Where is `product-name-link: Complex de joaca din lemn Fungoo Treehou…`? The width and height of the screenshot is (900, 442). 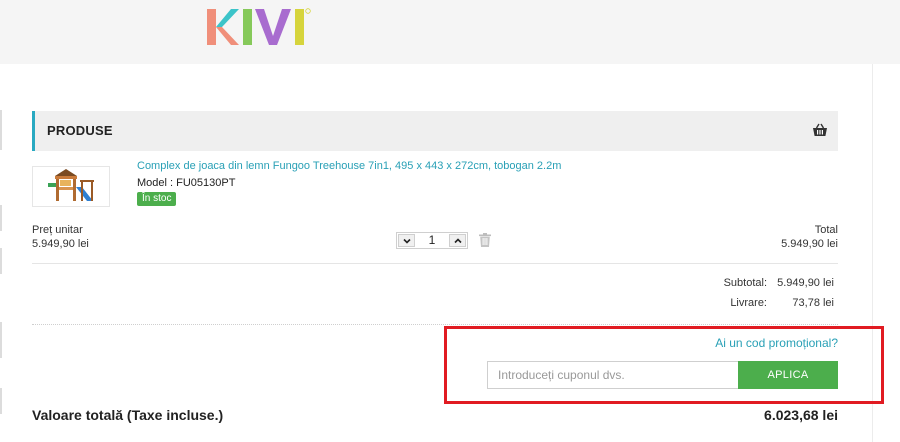
product-name-link: Complex de joaca din lemn Fungoo Treehou… is located at coordinates (349, 166).